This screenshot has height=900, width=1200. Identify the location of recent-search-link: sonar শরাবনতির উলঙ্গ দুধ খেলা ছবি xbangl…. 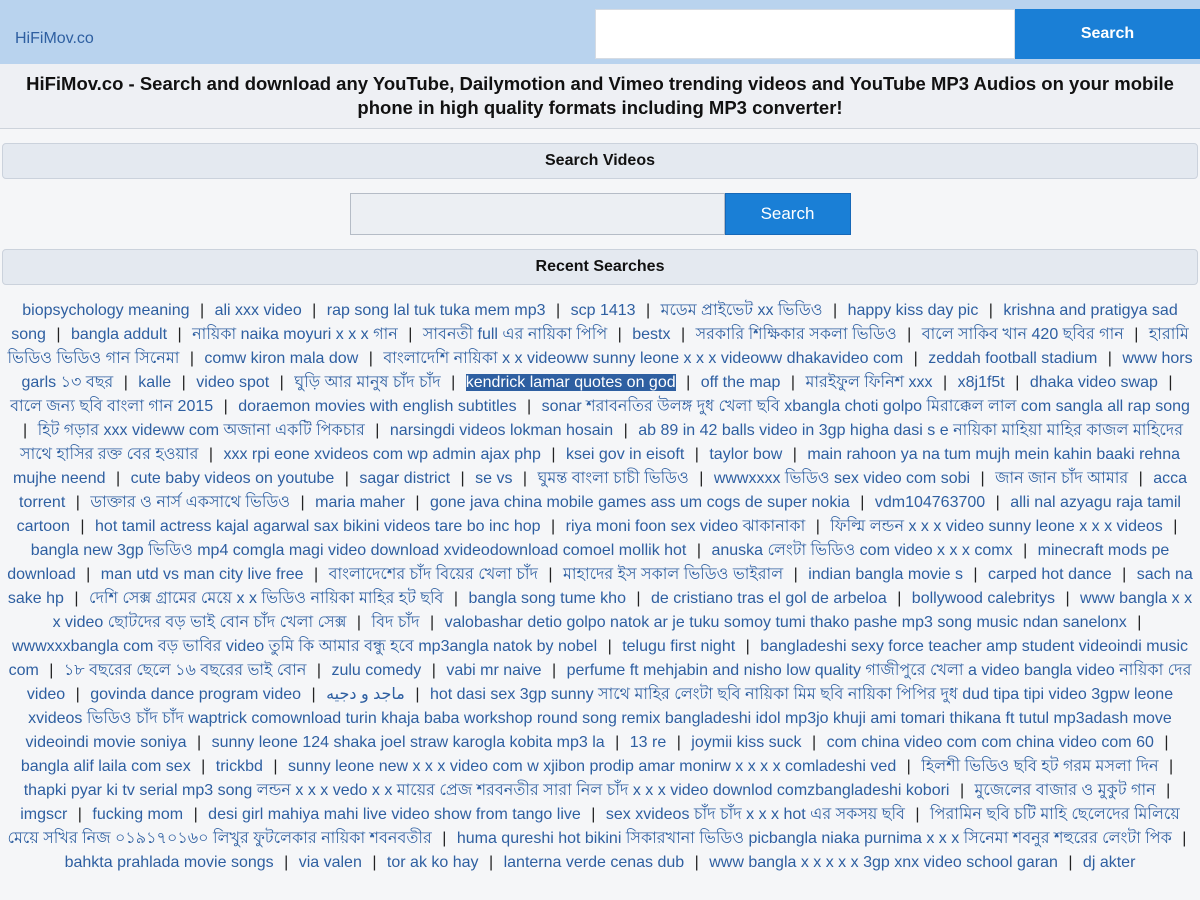
(866, 406).